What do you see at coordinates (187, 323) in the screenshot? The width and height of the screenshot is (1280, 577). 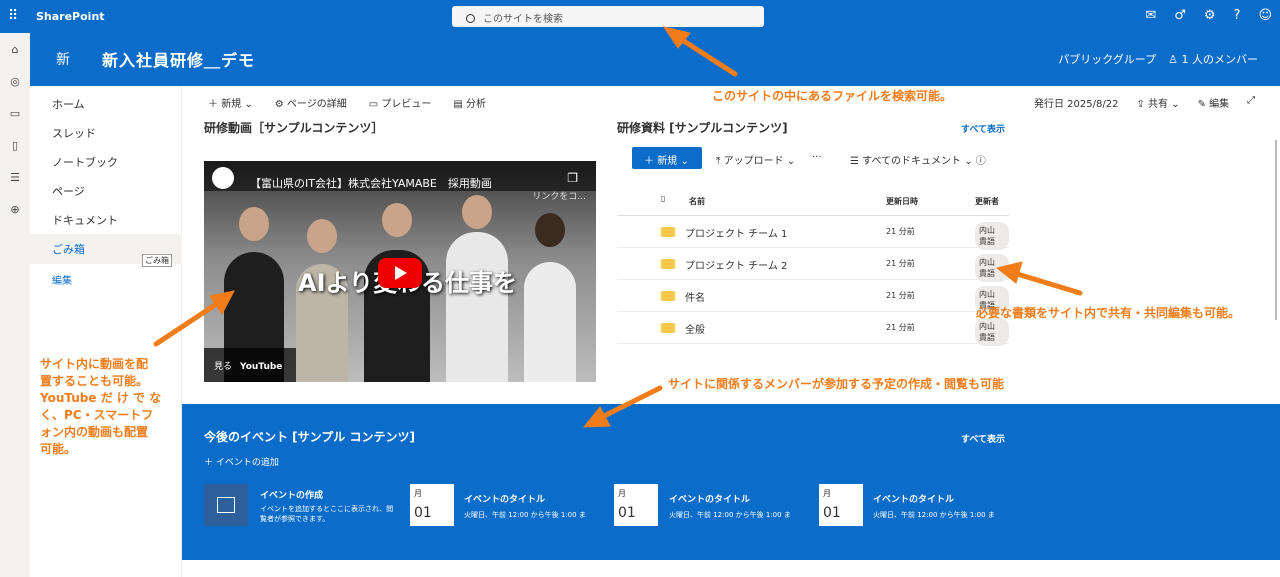 I see `arrow-video` at bounding box center [187, 323].